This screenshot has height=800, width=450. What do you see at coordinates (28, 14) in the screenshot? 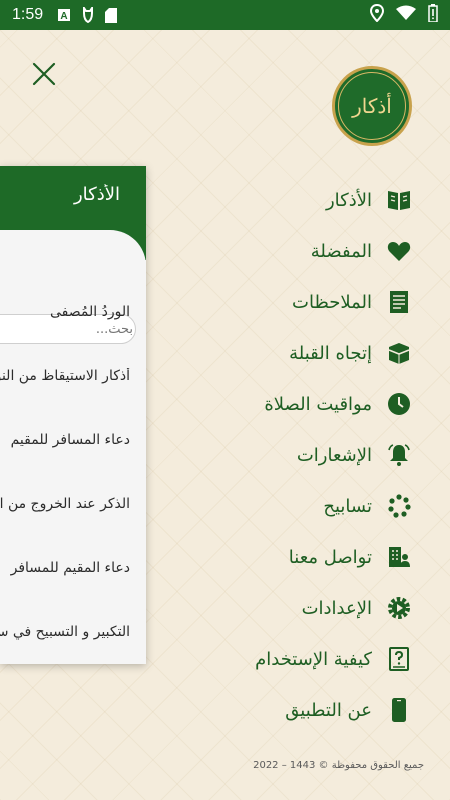
I see `status-time: 1:59` at bounding box center [28, 14].